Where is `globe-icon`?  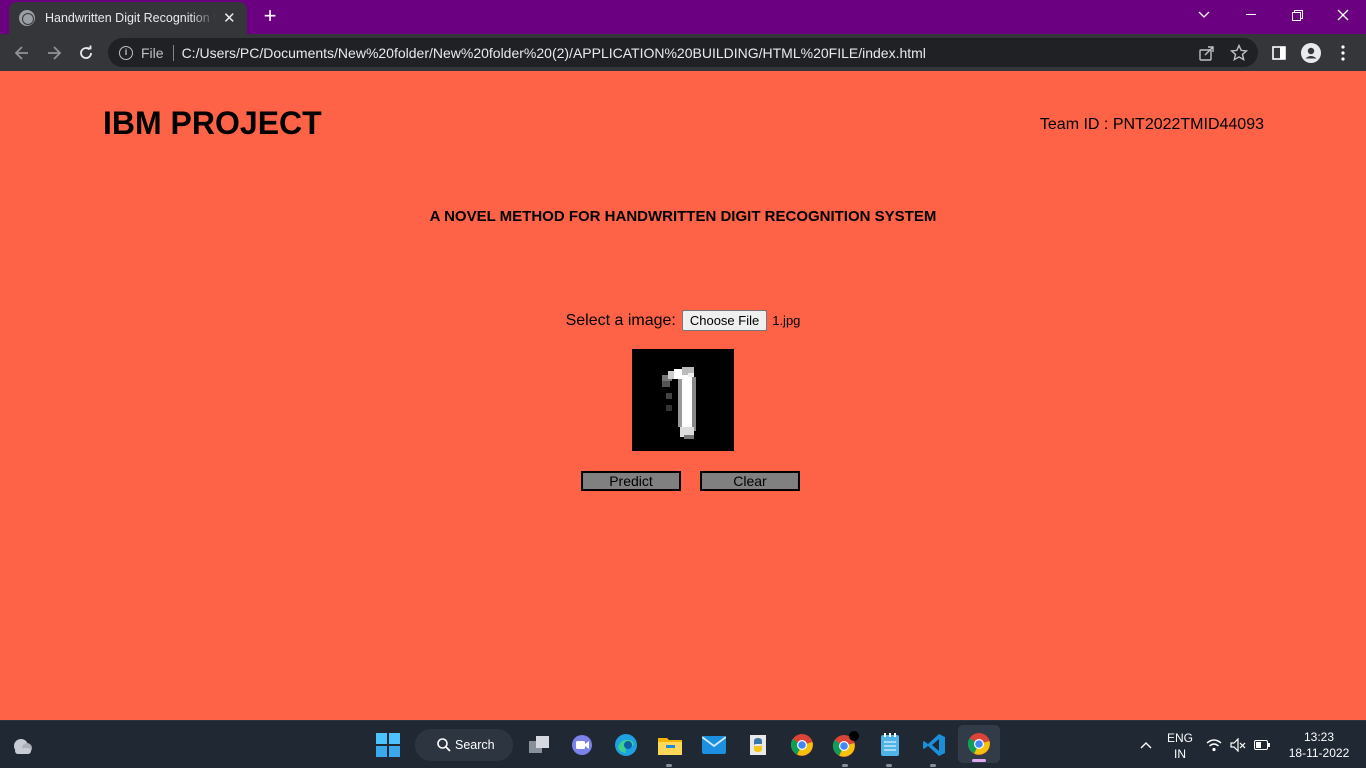 globe-icon is located at coordinates (27, 18).